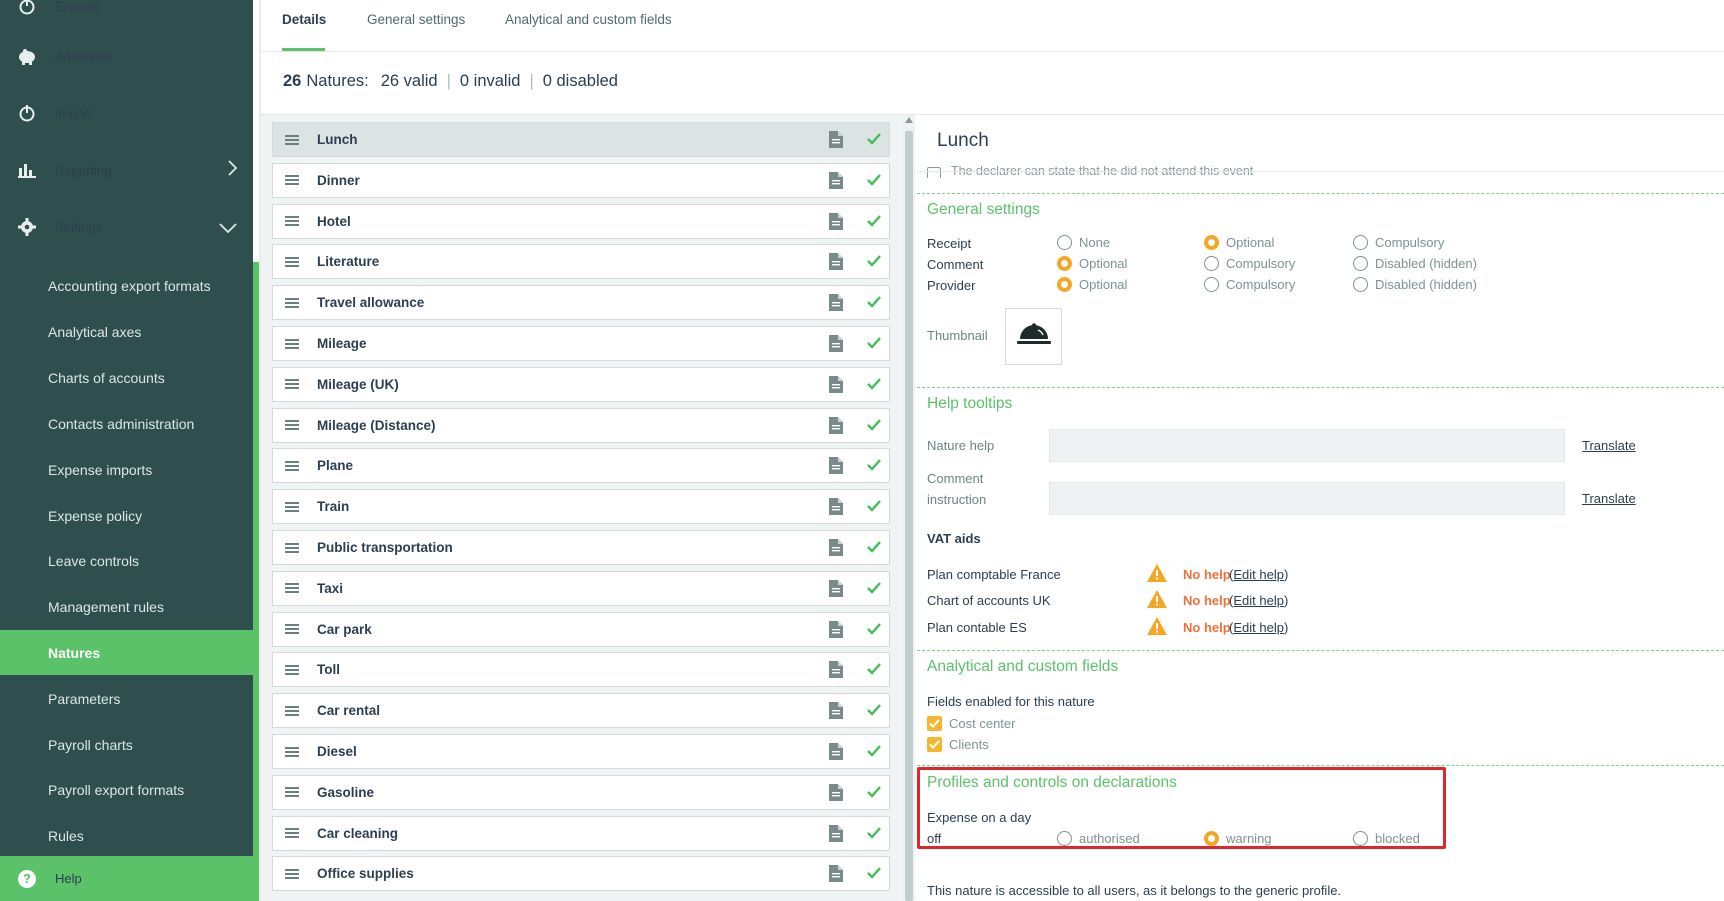 The image size is (1724, 901). I want to click on valid-count: 26 valid, so click(409, 81).